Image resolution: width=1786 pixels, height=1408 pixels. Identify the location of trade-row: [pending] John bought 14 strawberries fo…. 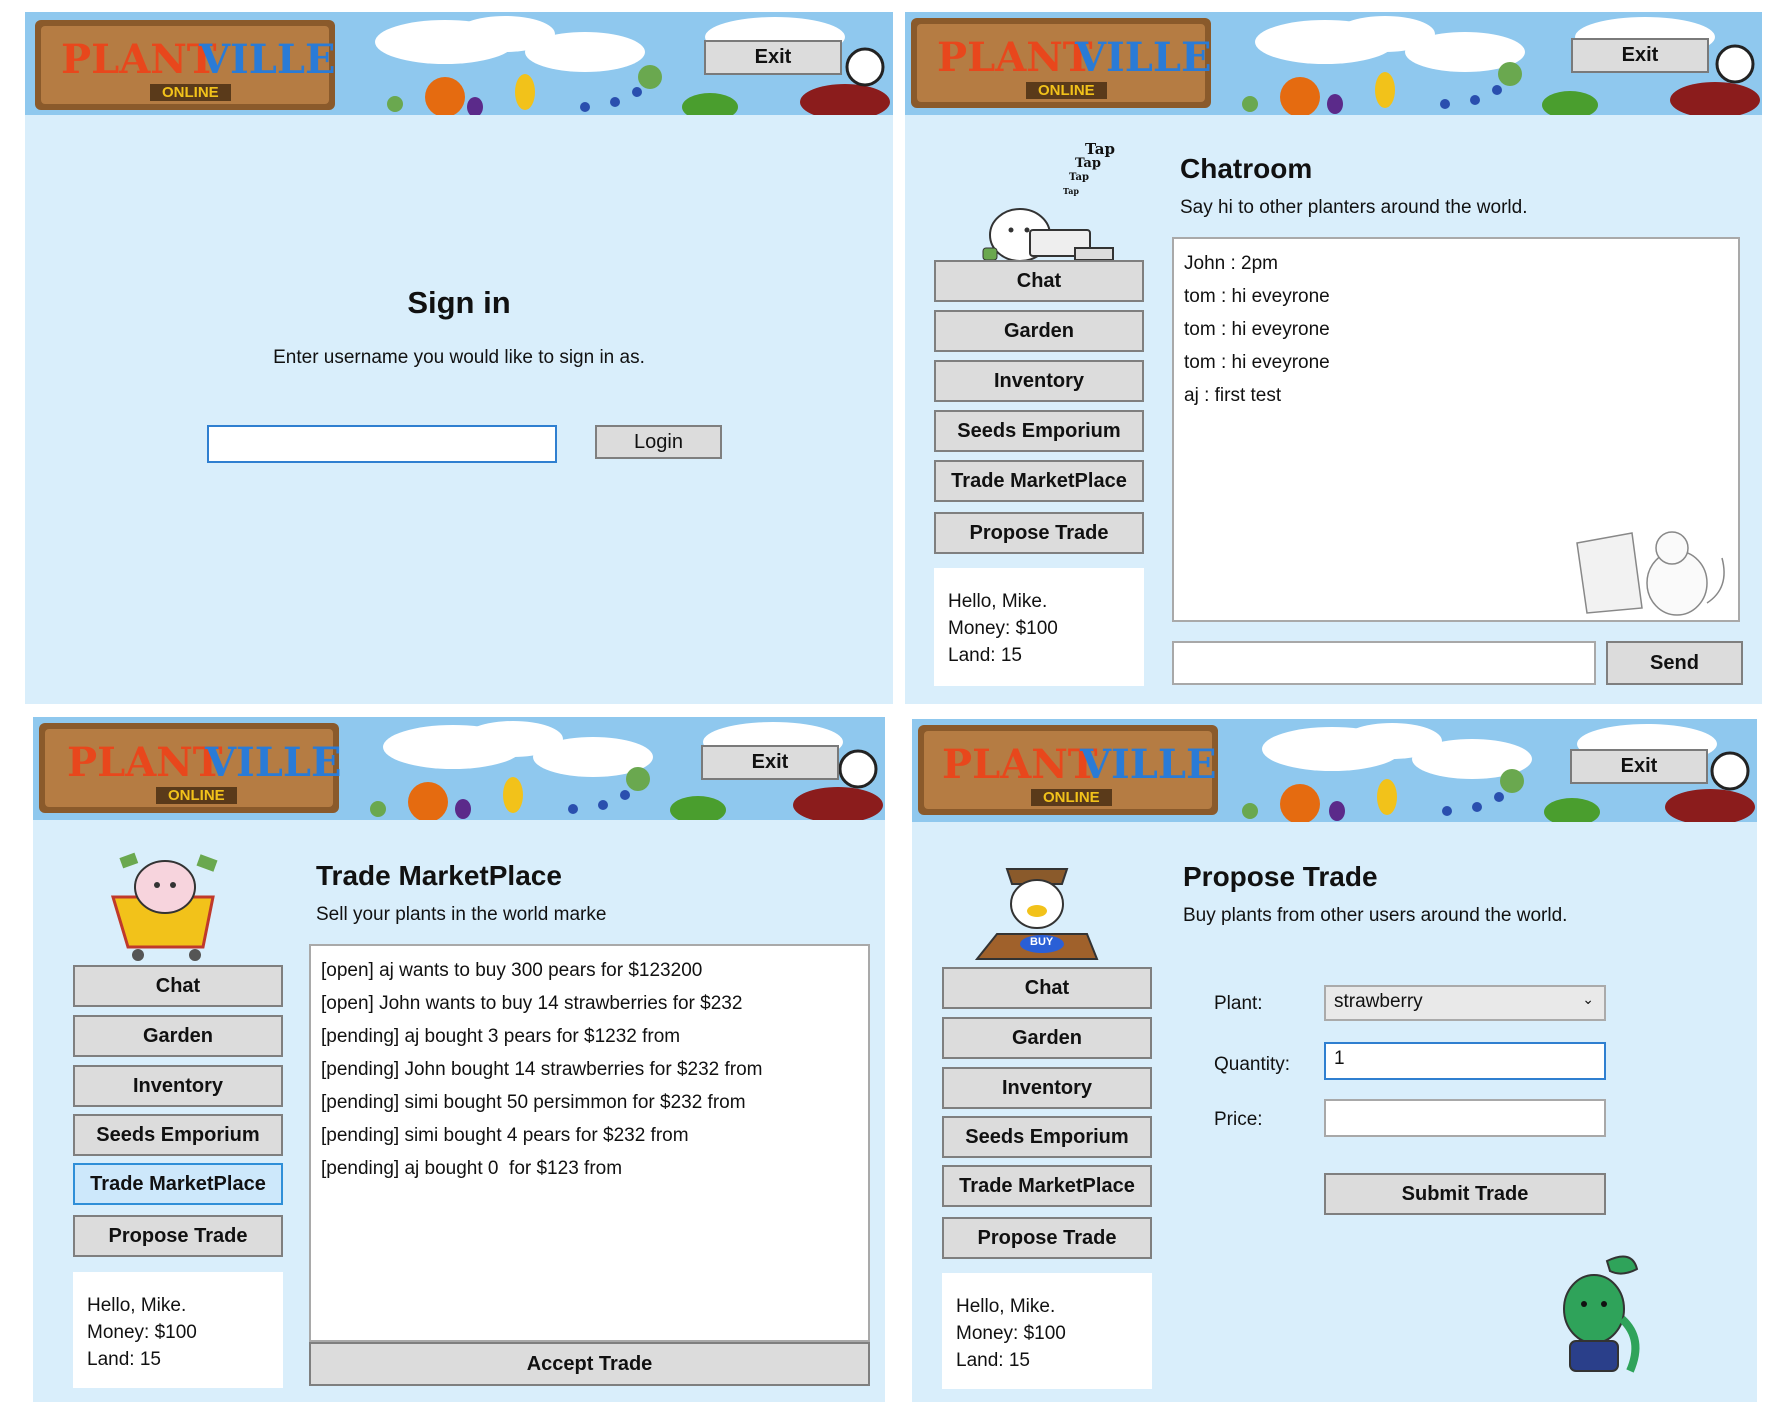
(589, 1069).